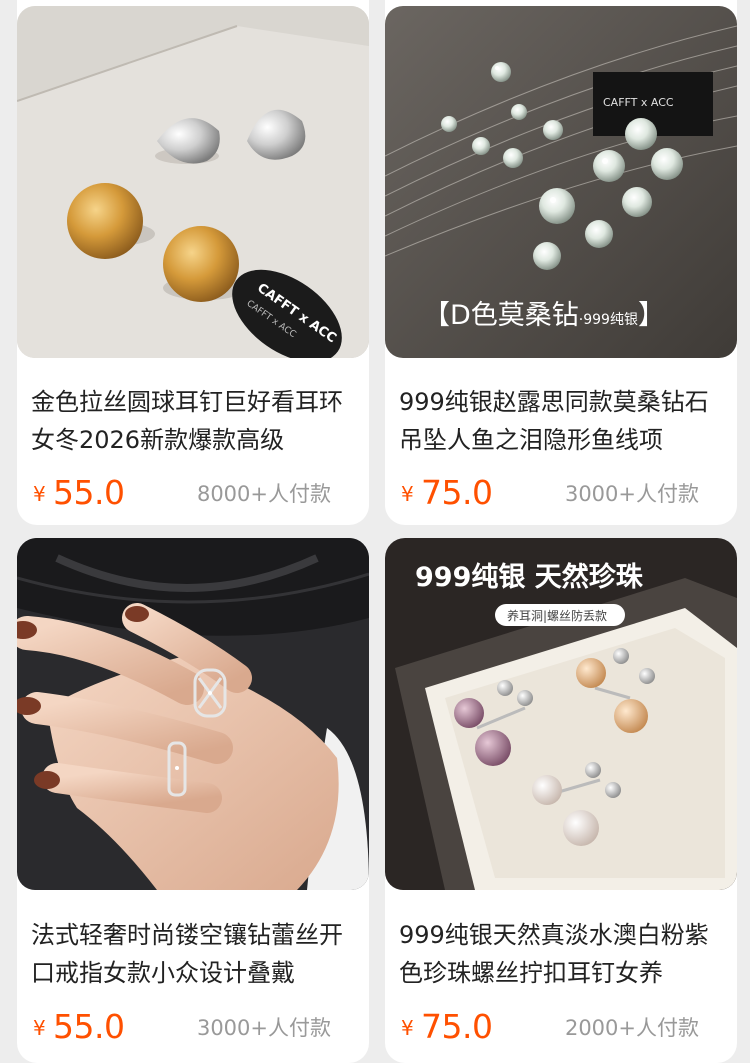 Image resolution: width=750 pixels, height=1063 pixels. I want to click on overlay-small: ·999纯银, so click(608, 320).